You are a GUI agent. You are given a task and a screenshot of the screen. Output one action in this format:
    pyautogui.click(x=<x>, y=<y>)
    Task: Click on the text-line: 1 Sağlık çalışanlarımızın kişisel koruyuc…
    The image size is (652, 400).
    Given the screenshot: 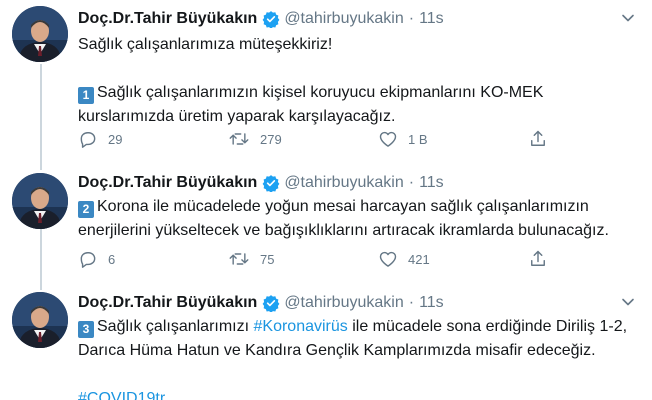 What is the action you would take?
    pyautogui.click(x=350, y=93)
    